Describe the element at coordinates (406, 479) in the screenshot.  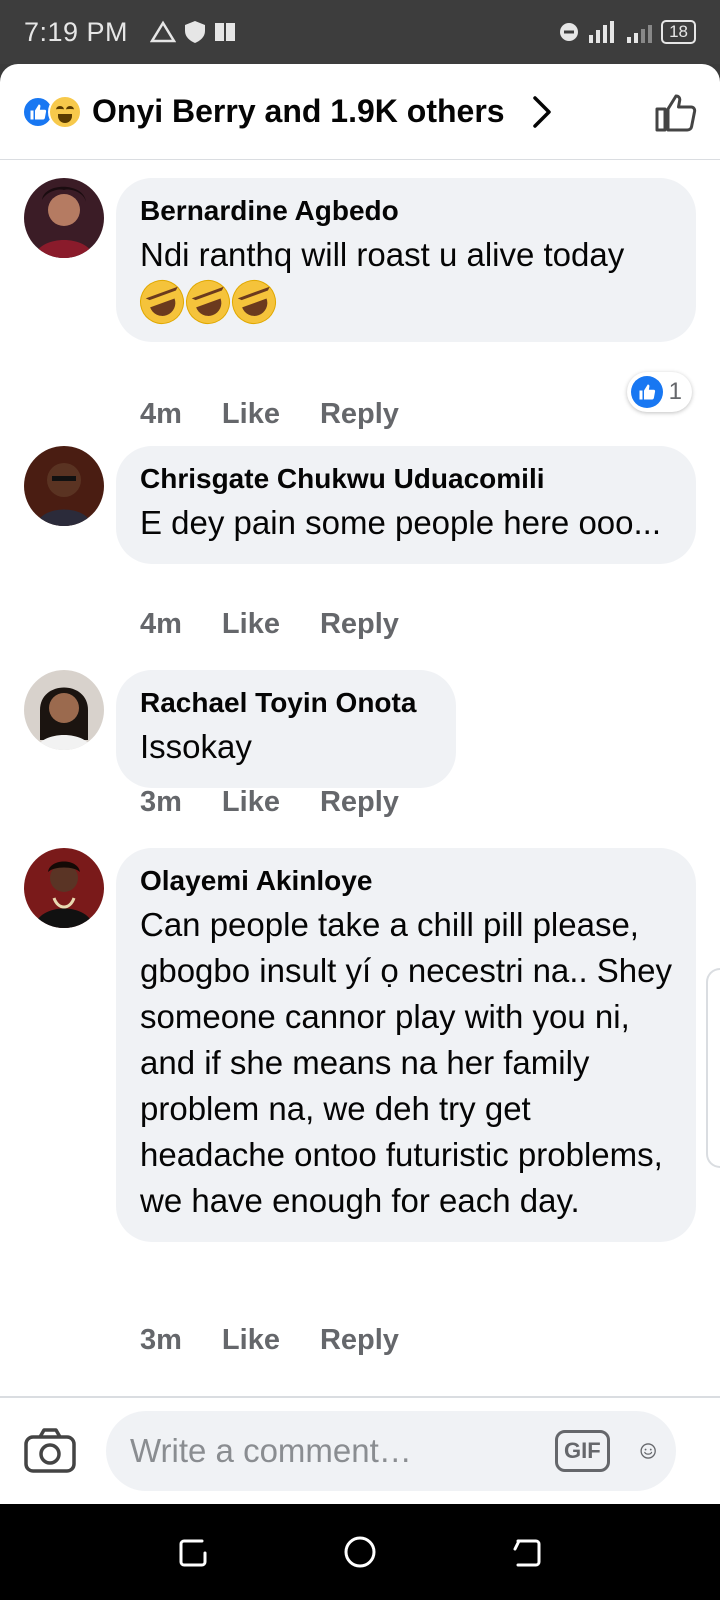
I see `comment-author: Chrisgate Chukwu Uduacomili` at that location.